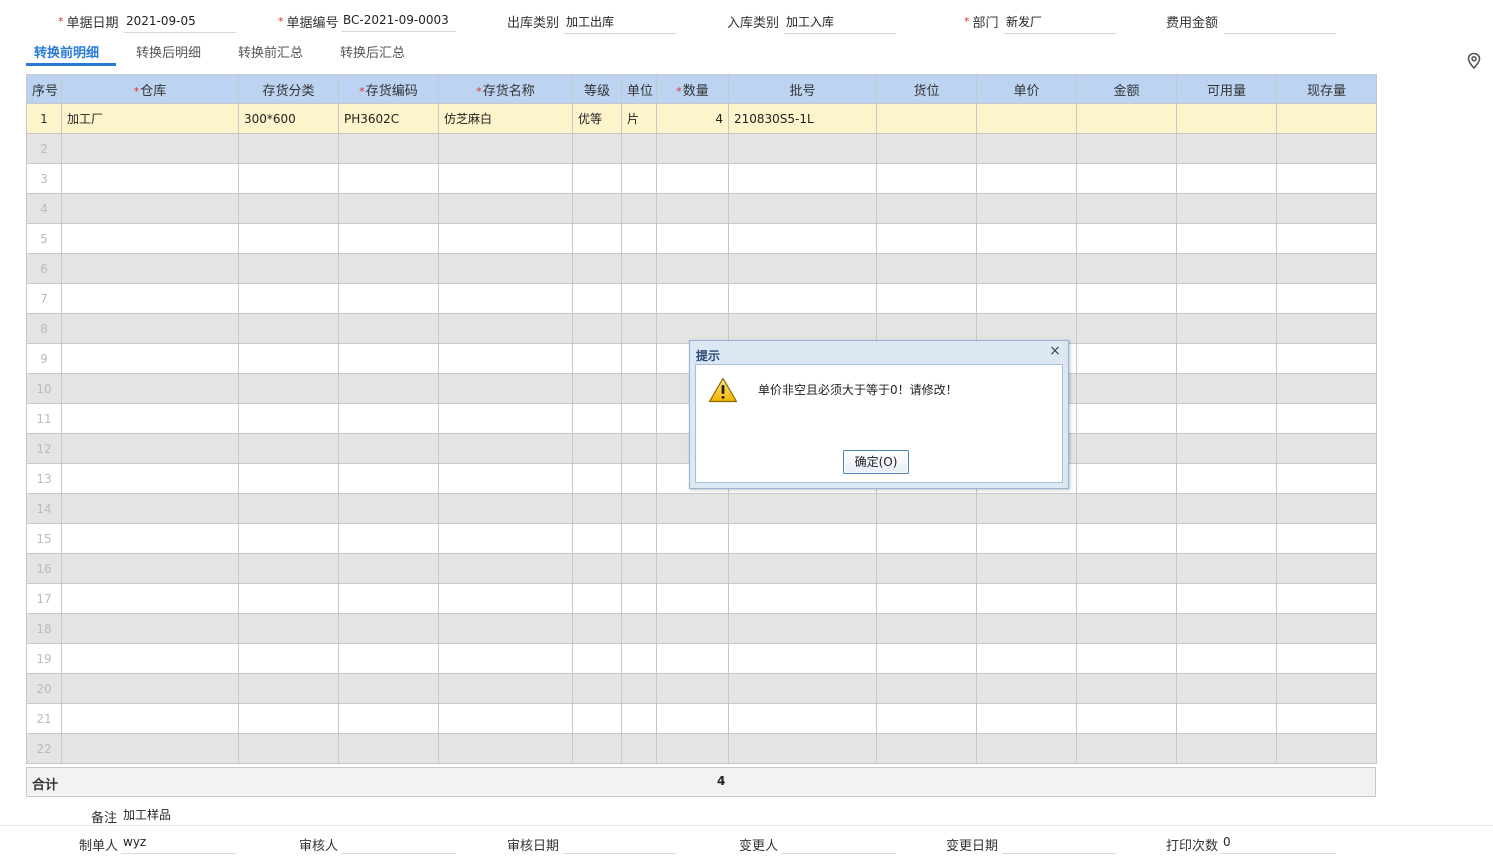 This screenshot has height=863, width=1493. What do you see at coordinates (288, 118) in the screenshot?
I see `table-cell: 300*600` at bounding box center [288, 118].